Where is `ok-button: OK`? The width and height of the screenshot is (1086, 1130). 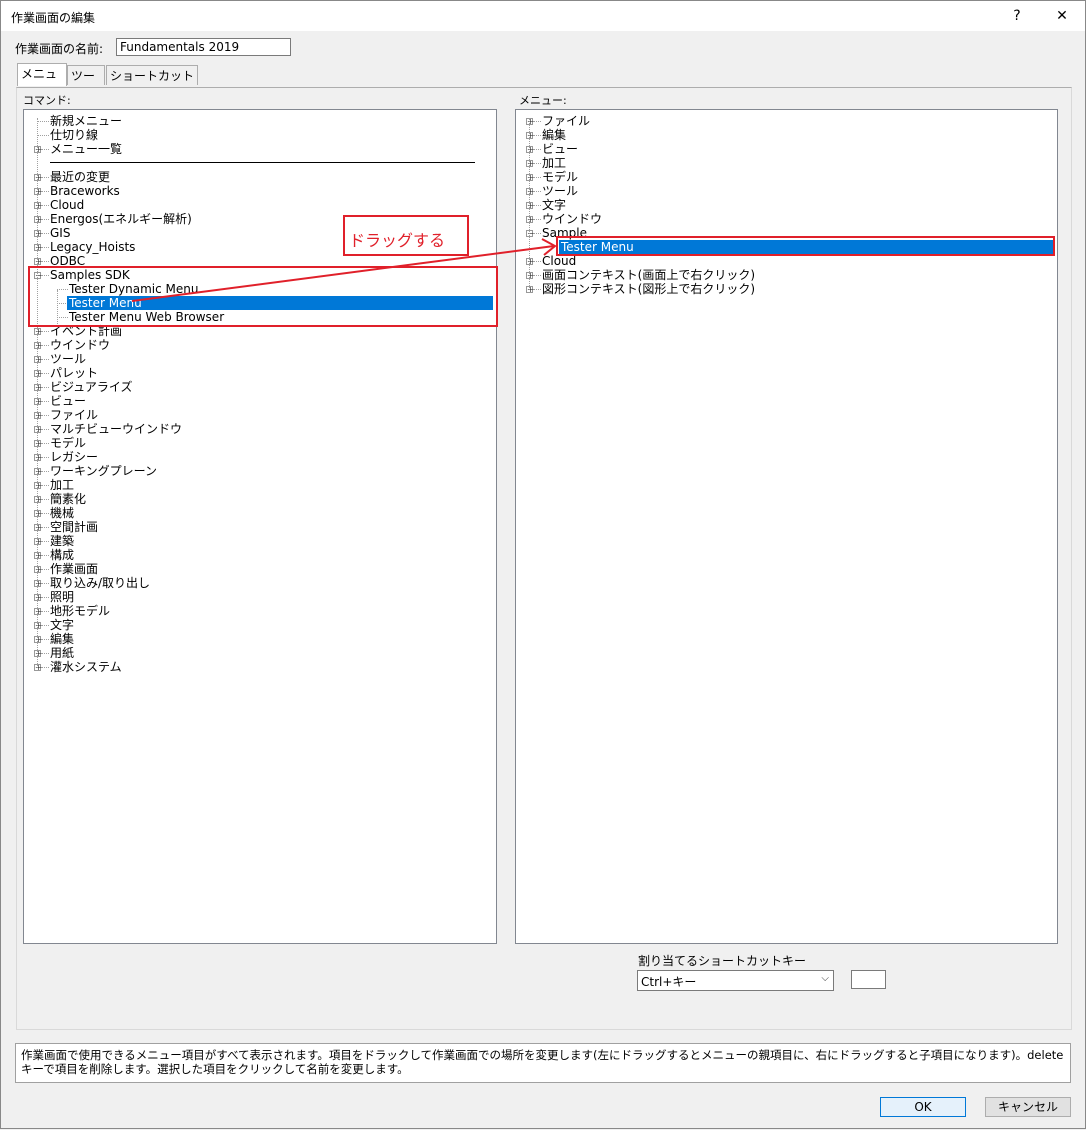 ok-button: OK is located at coordinates (923, 1107).